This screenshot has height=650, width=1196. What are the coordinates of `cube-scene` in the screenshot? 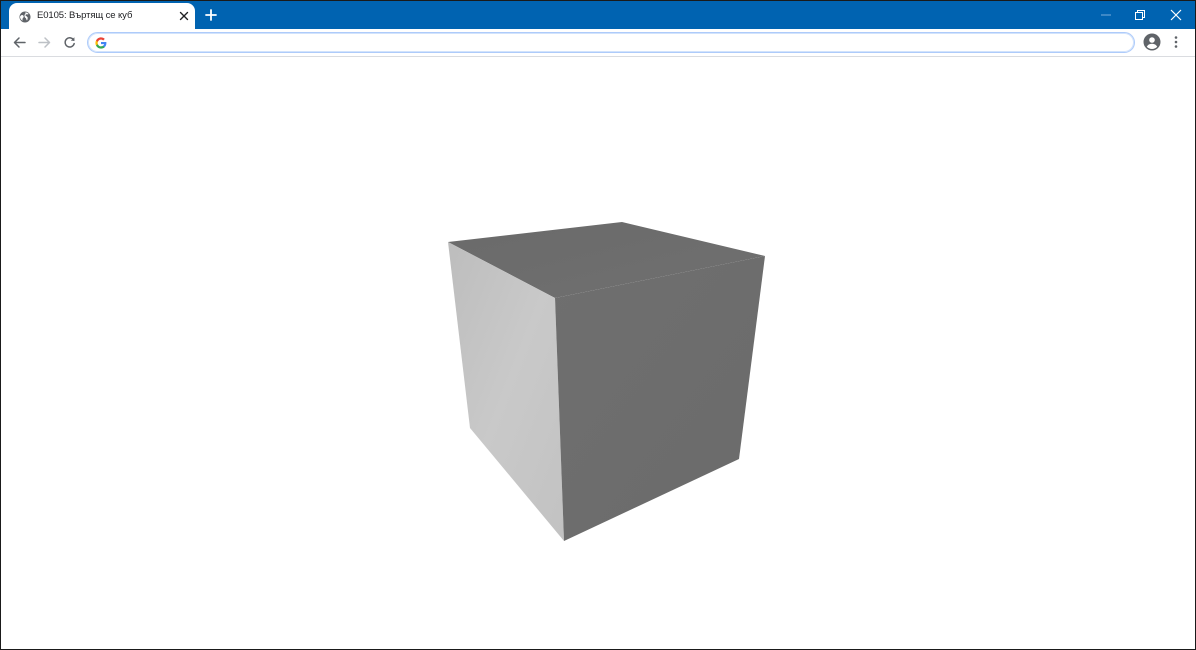 It's located at (606, 381).